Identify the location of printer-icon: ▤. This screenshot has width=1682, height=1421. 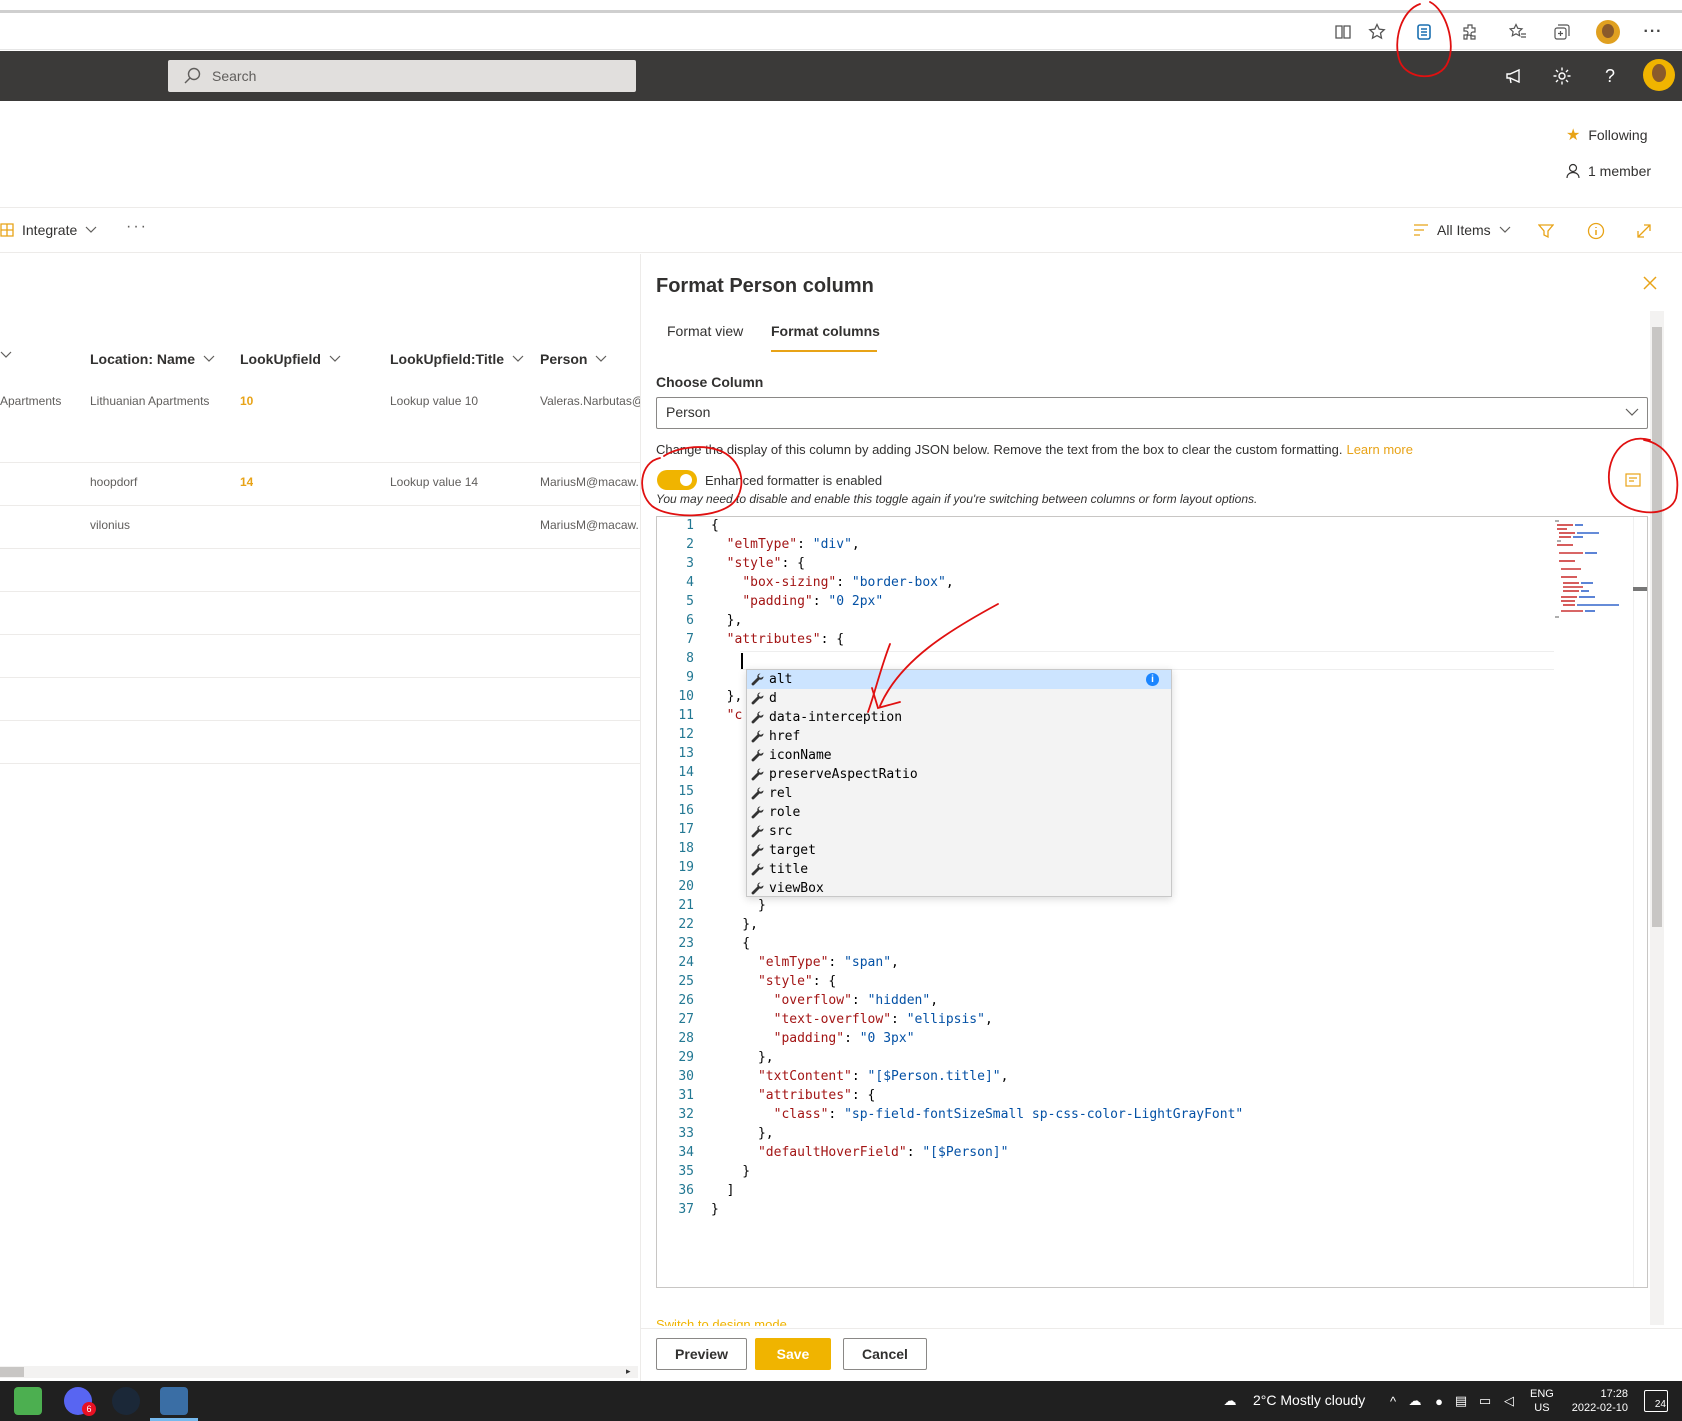
(1461, 1401).